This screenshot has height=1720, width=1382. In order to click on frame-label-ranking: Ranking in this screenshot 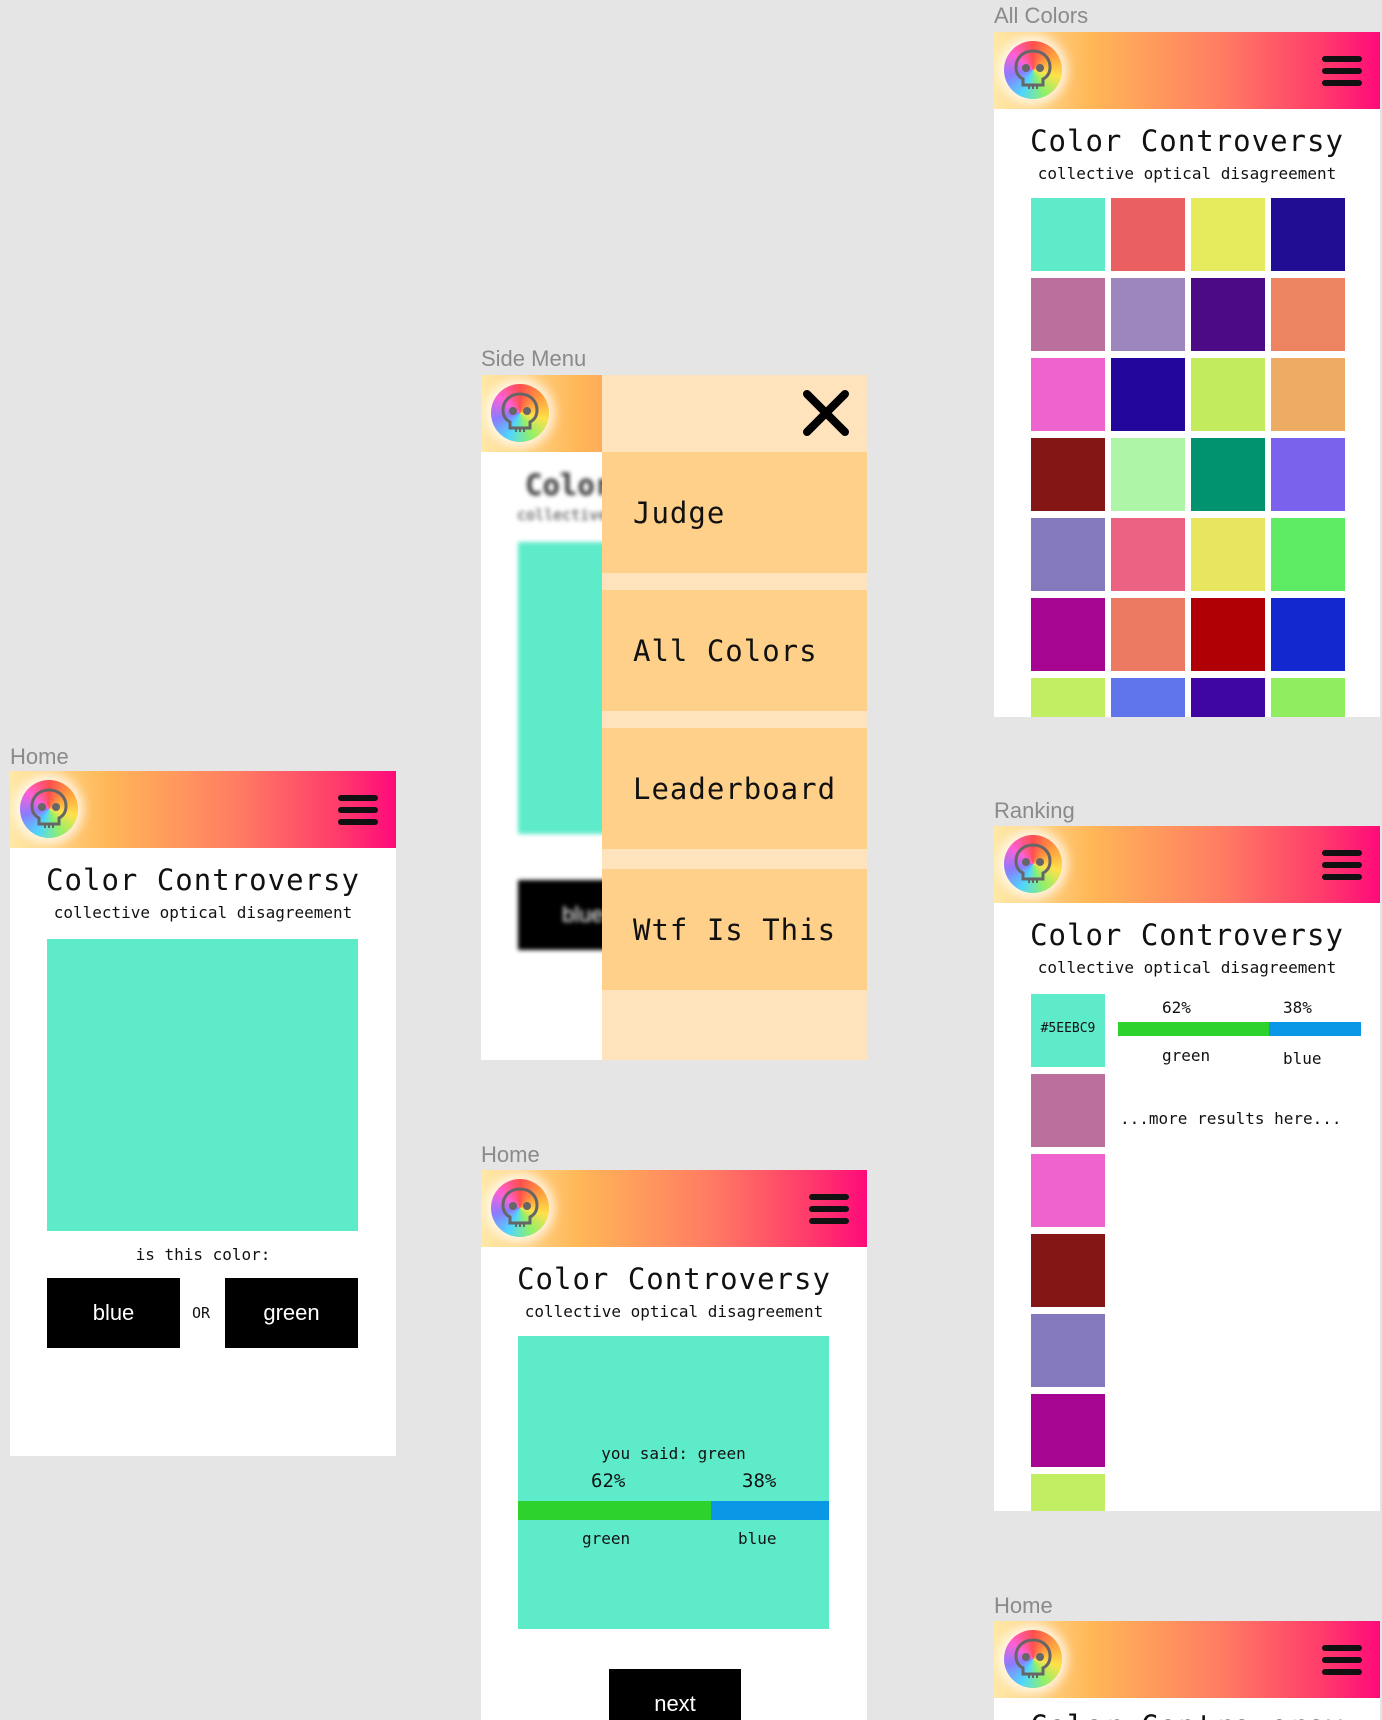, I will do `click(1034, 810)`.